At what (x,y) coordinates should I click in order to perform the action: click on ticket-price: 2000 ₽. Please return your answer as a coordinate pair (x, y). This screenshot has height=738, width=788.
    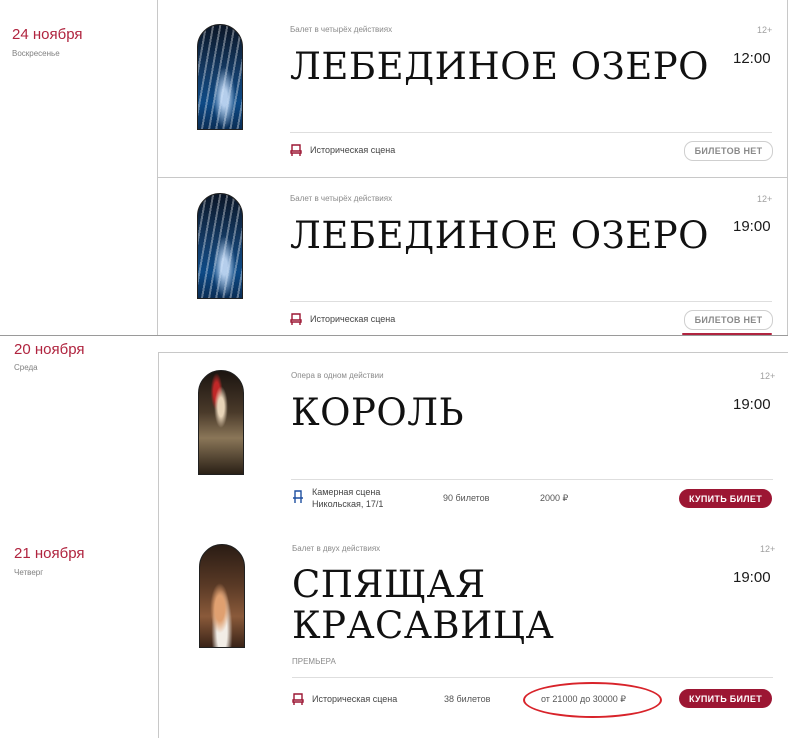
    Looking at the image, I should click on (554, 498).